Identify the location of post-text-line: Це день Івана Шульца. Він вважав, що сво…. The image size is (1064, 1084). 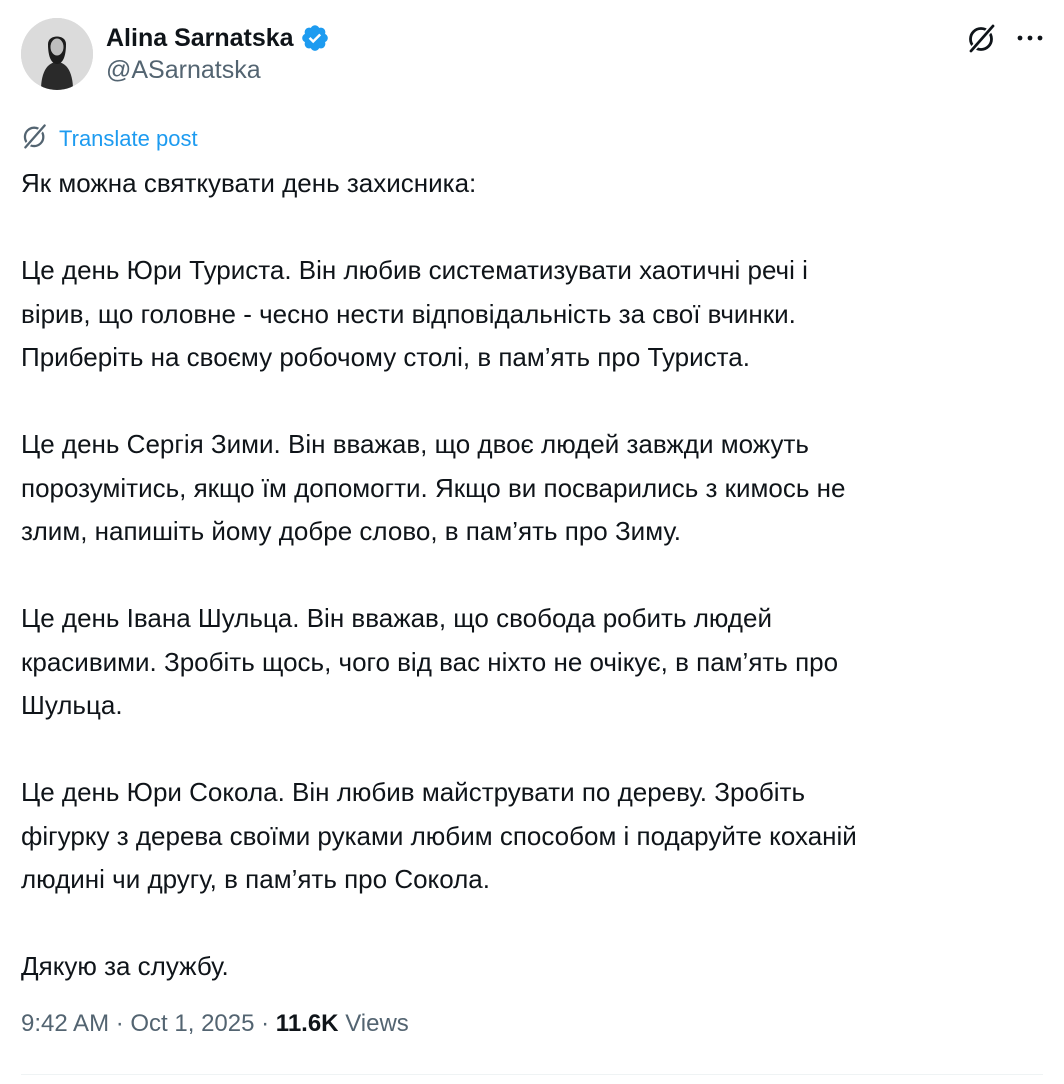
(396, 618).